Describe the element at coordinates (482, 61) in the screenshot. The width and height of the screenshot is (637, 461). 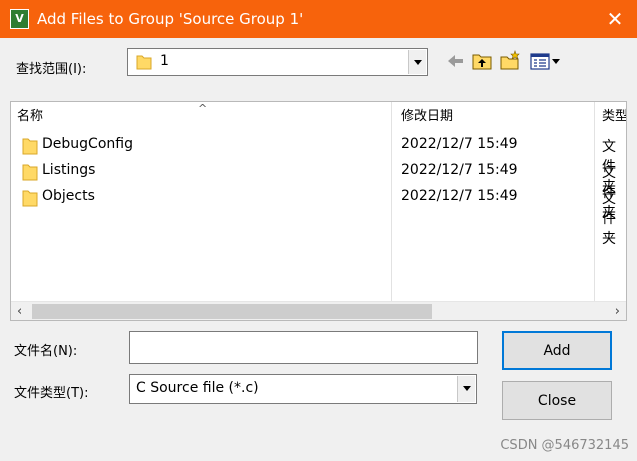
I see `up-folder-icon` at that location.